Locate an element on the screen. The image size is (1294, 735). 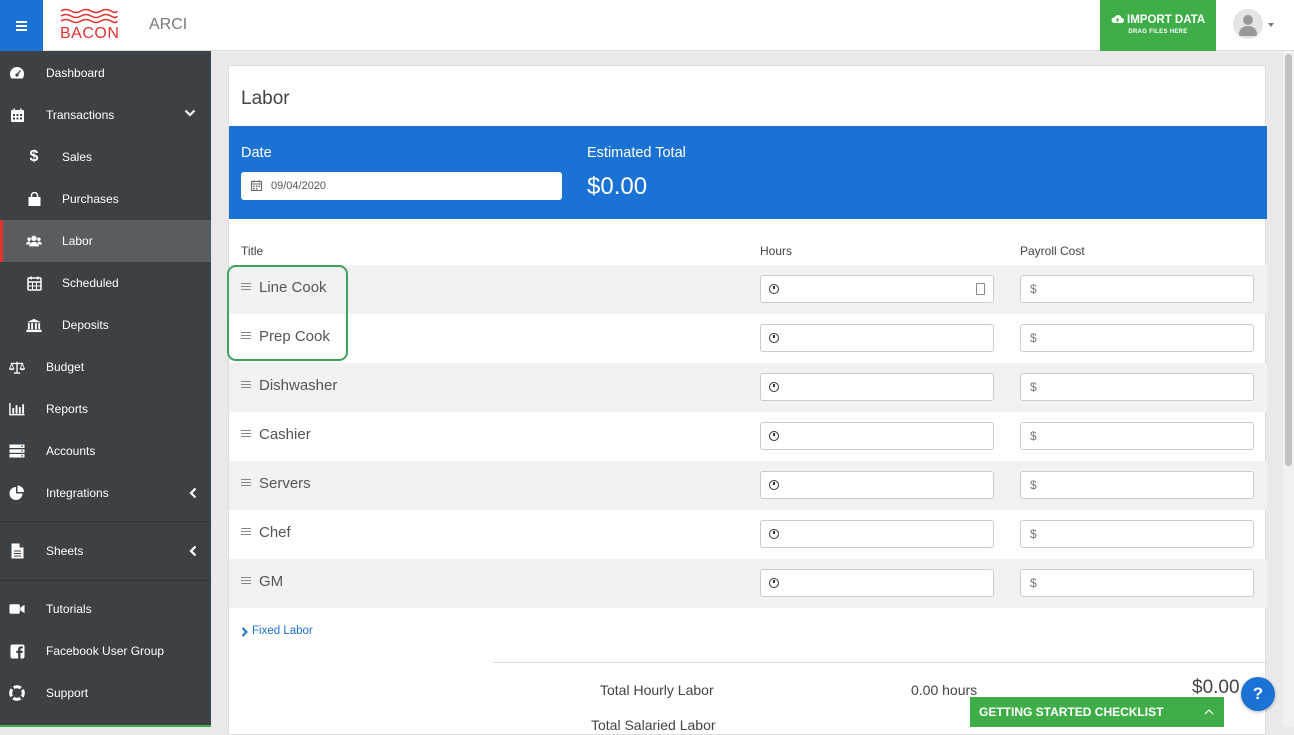
page-scrollbar is located at coordinates (1288, 389).